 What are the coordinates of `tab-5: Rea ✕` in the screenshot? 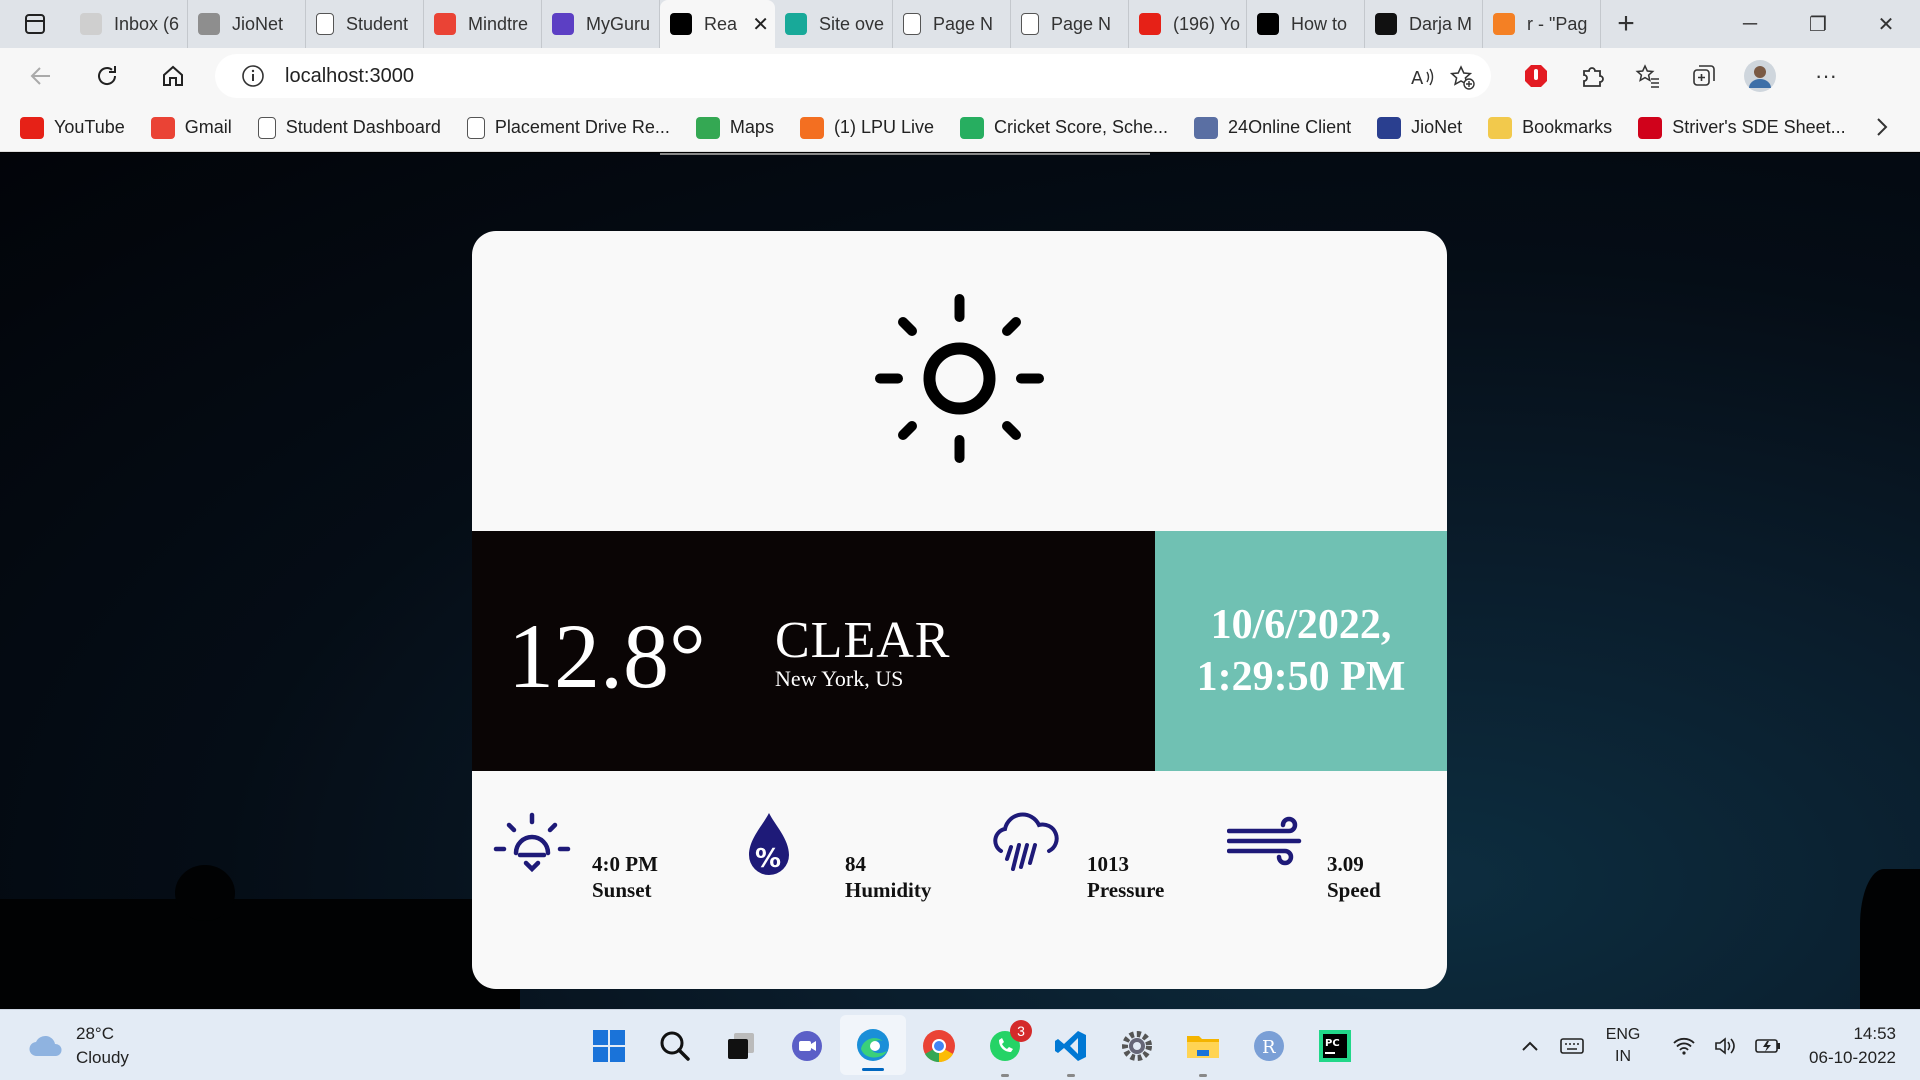 It's located at (717, 24).